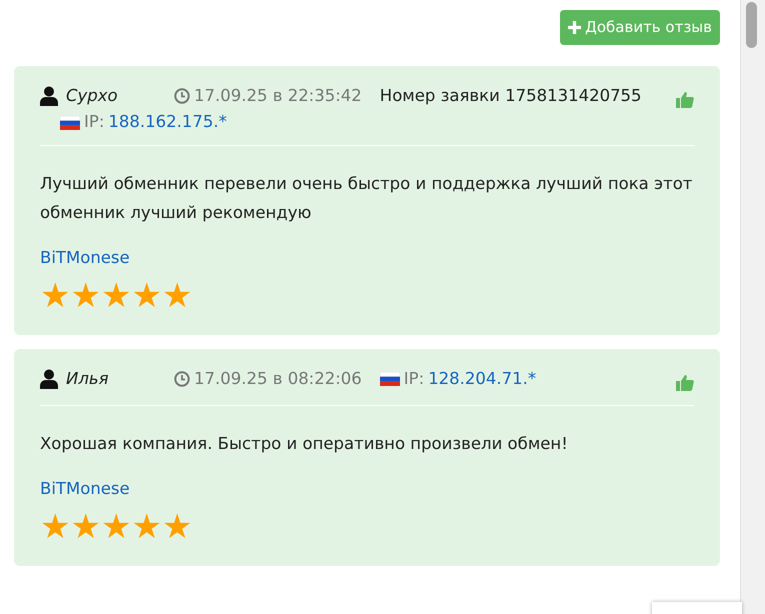 Image resolution: width=765 pixels, height=614 pixels. Describe the element at coordinates (304, 444) in the screenshot. I see `review-text: Хорошая компания. Быстро и оперативно произвели обмен!` at that location.